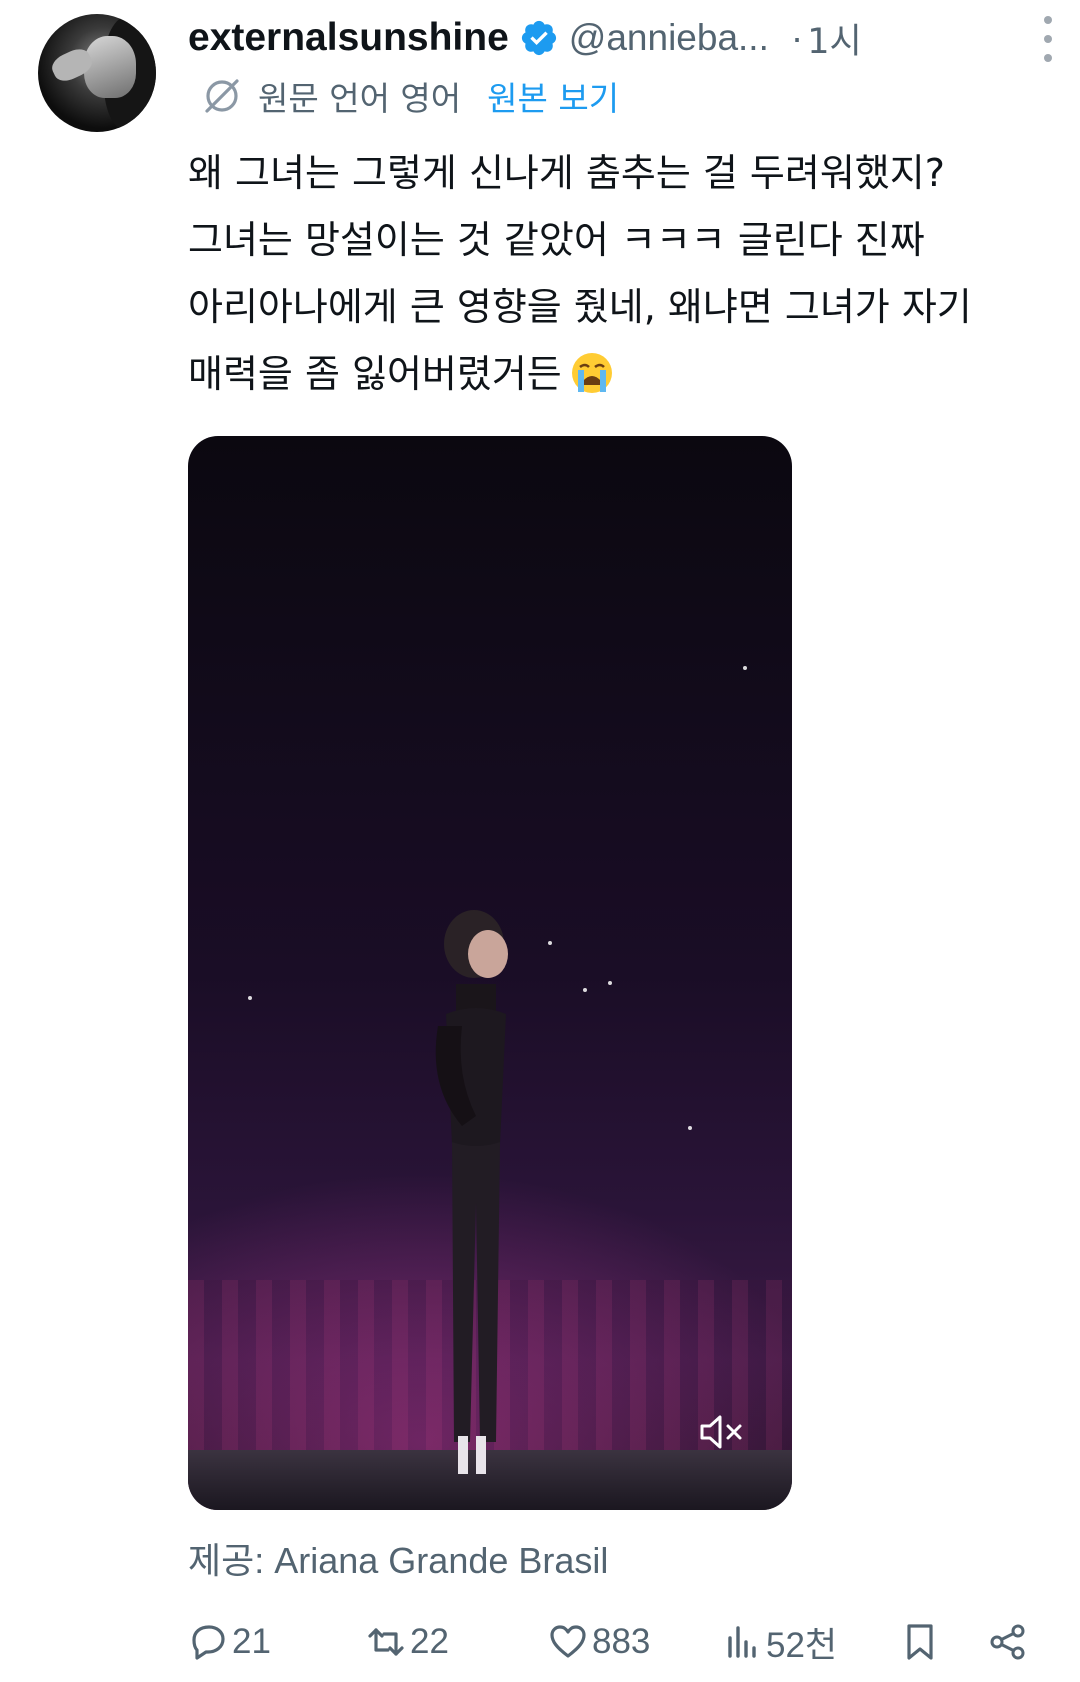  Describe the element at coordinates (110, 67) in the screenshot. I see `avatar-face` at that location.